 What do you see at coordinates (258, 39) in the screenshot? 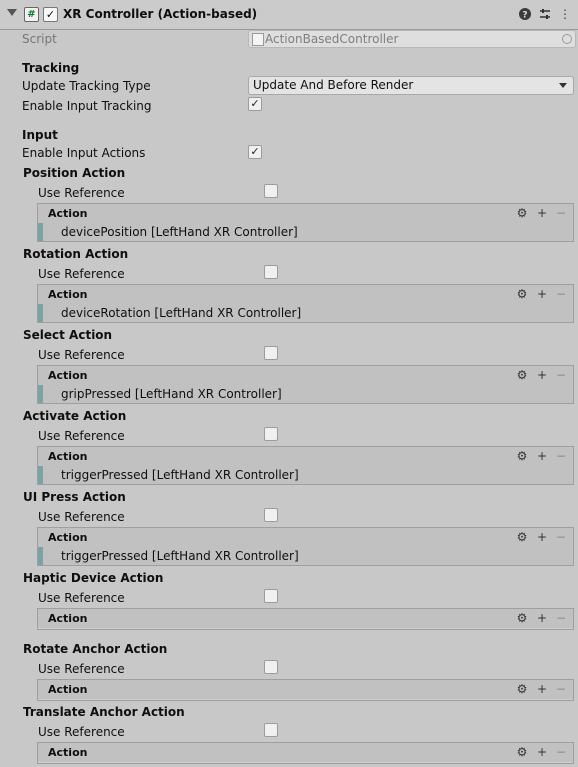
I see `script-file-icon` at bounding box center [258, 39].